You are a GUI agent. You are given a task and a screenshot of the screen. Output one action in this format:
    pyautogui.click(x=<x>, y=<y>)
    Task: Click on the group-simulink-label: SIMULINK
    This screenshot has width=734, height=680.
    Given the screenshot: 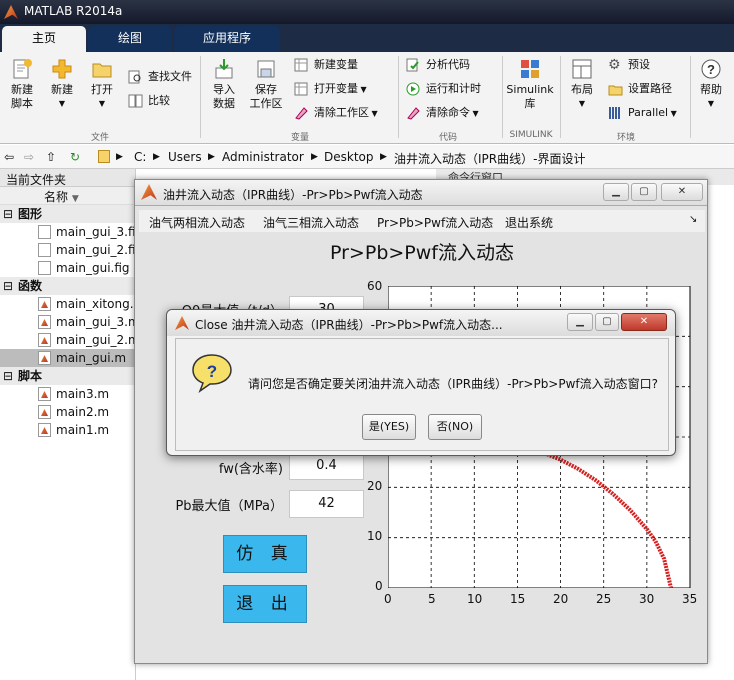 What is the action you would take?
    pyautogui.click(x=531, y=135)
    